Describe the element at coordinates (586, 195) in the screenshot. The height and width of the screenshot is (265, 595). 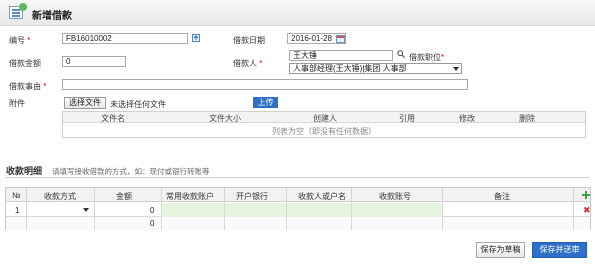
I see `add-row-icon` at that location.